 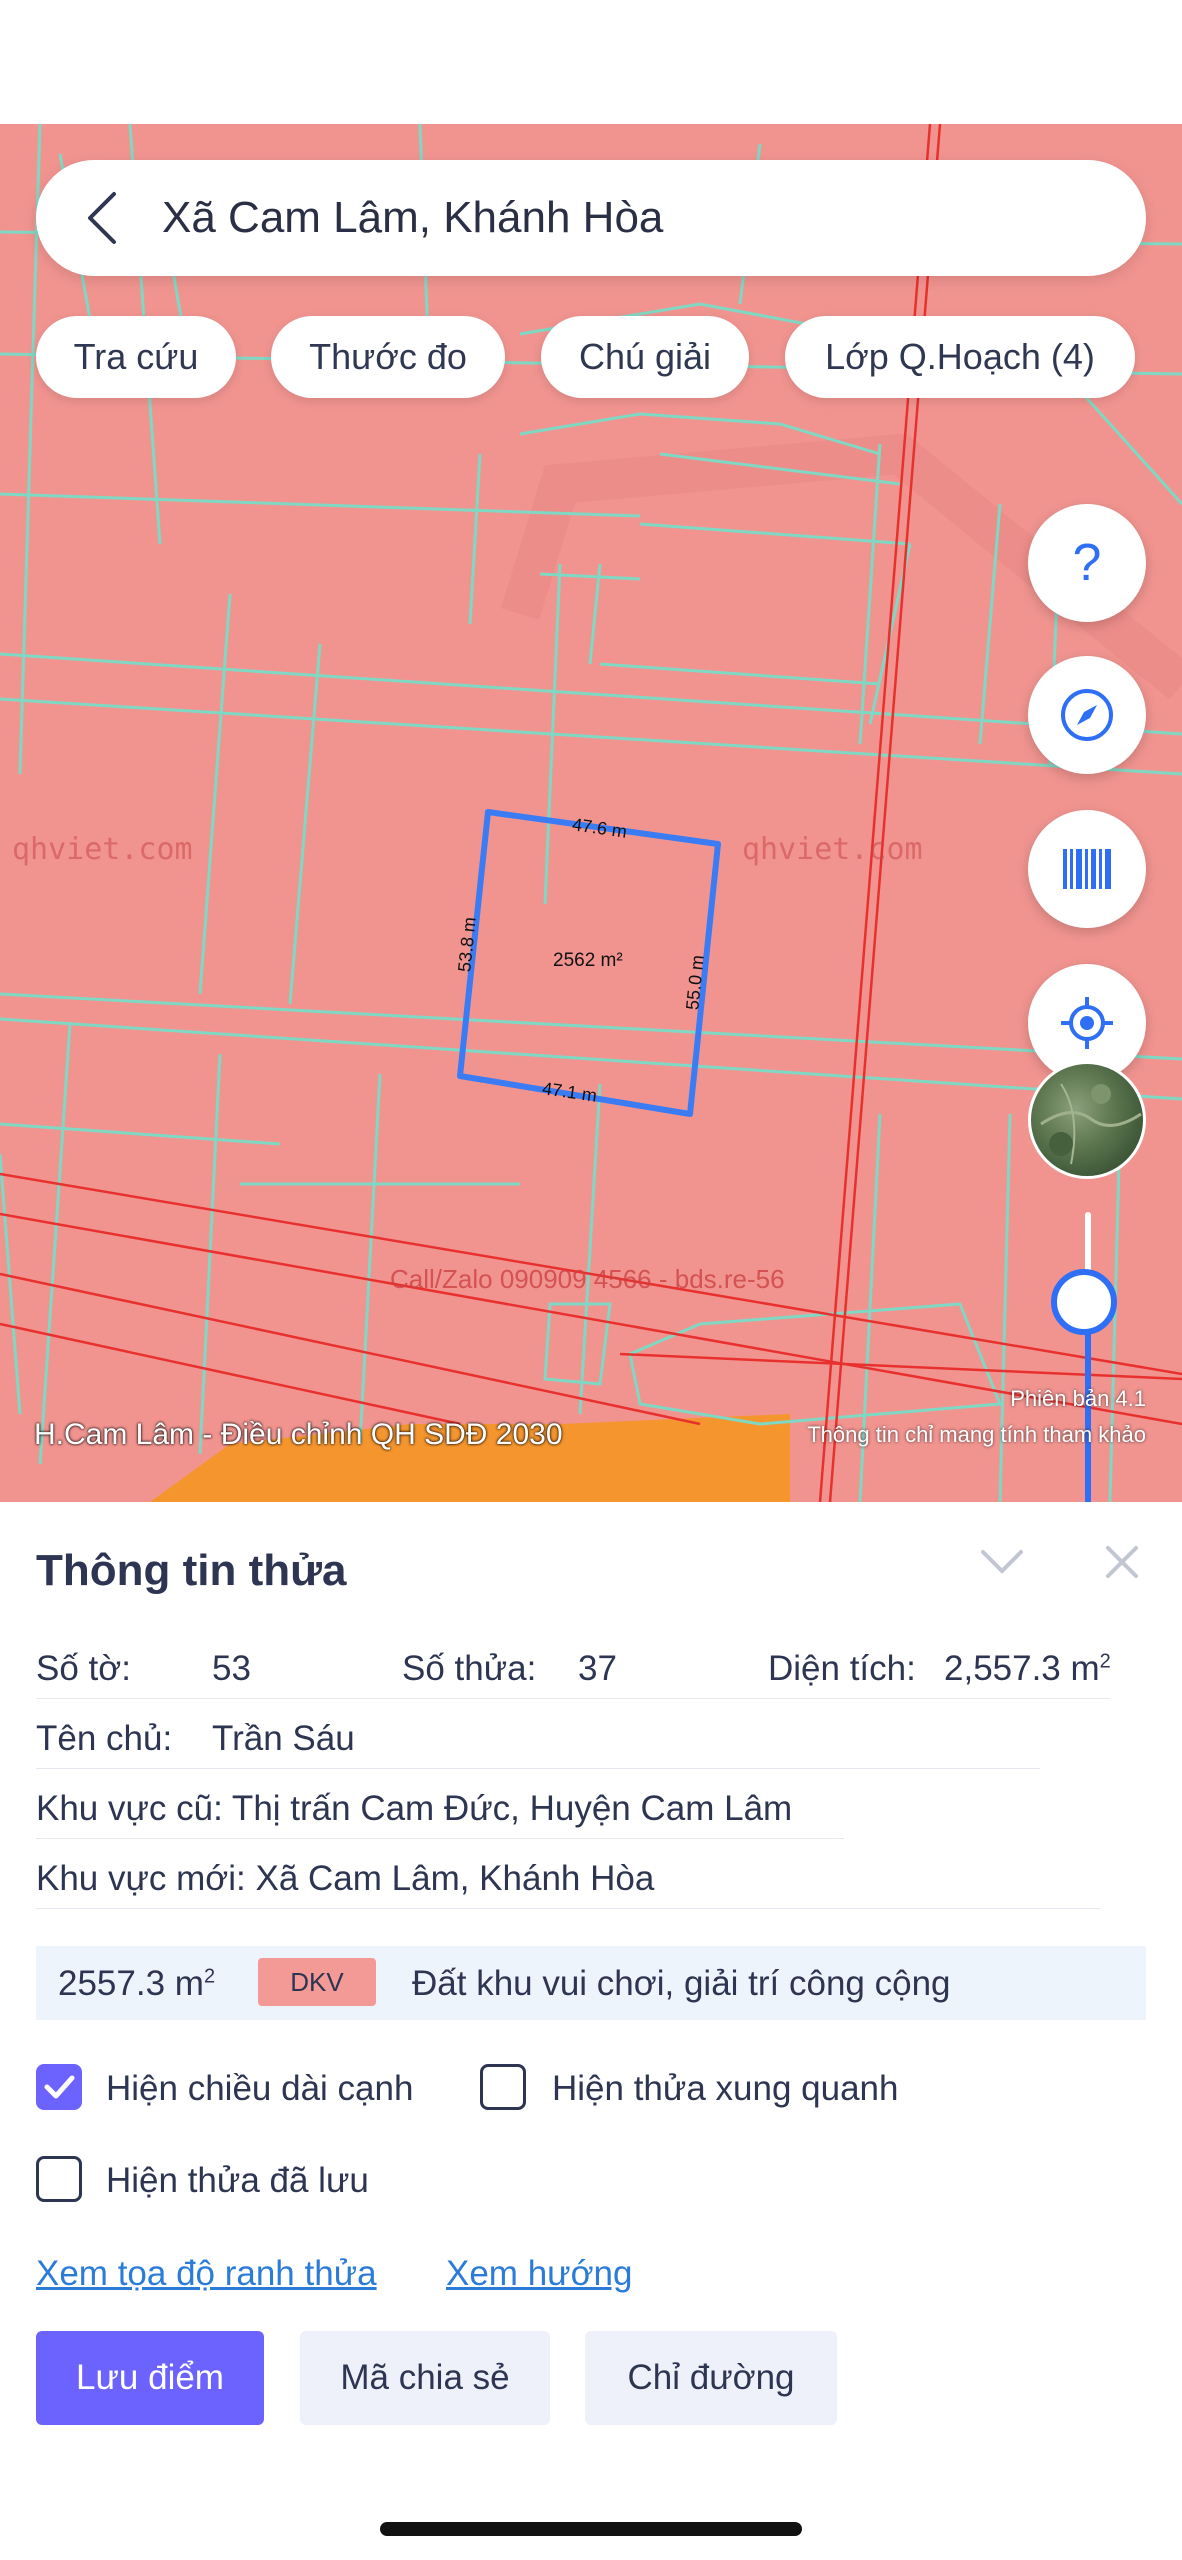 What do you see at coordinates (588, 960) in the screenshot?
I see `parcel-area-label: 2562 m²` at bounding box center [588, 960].